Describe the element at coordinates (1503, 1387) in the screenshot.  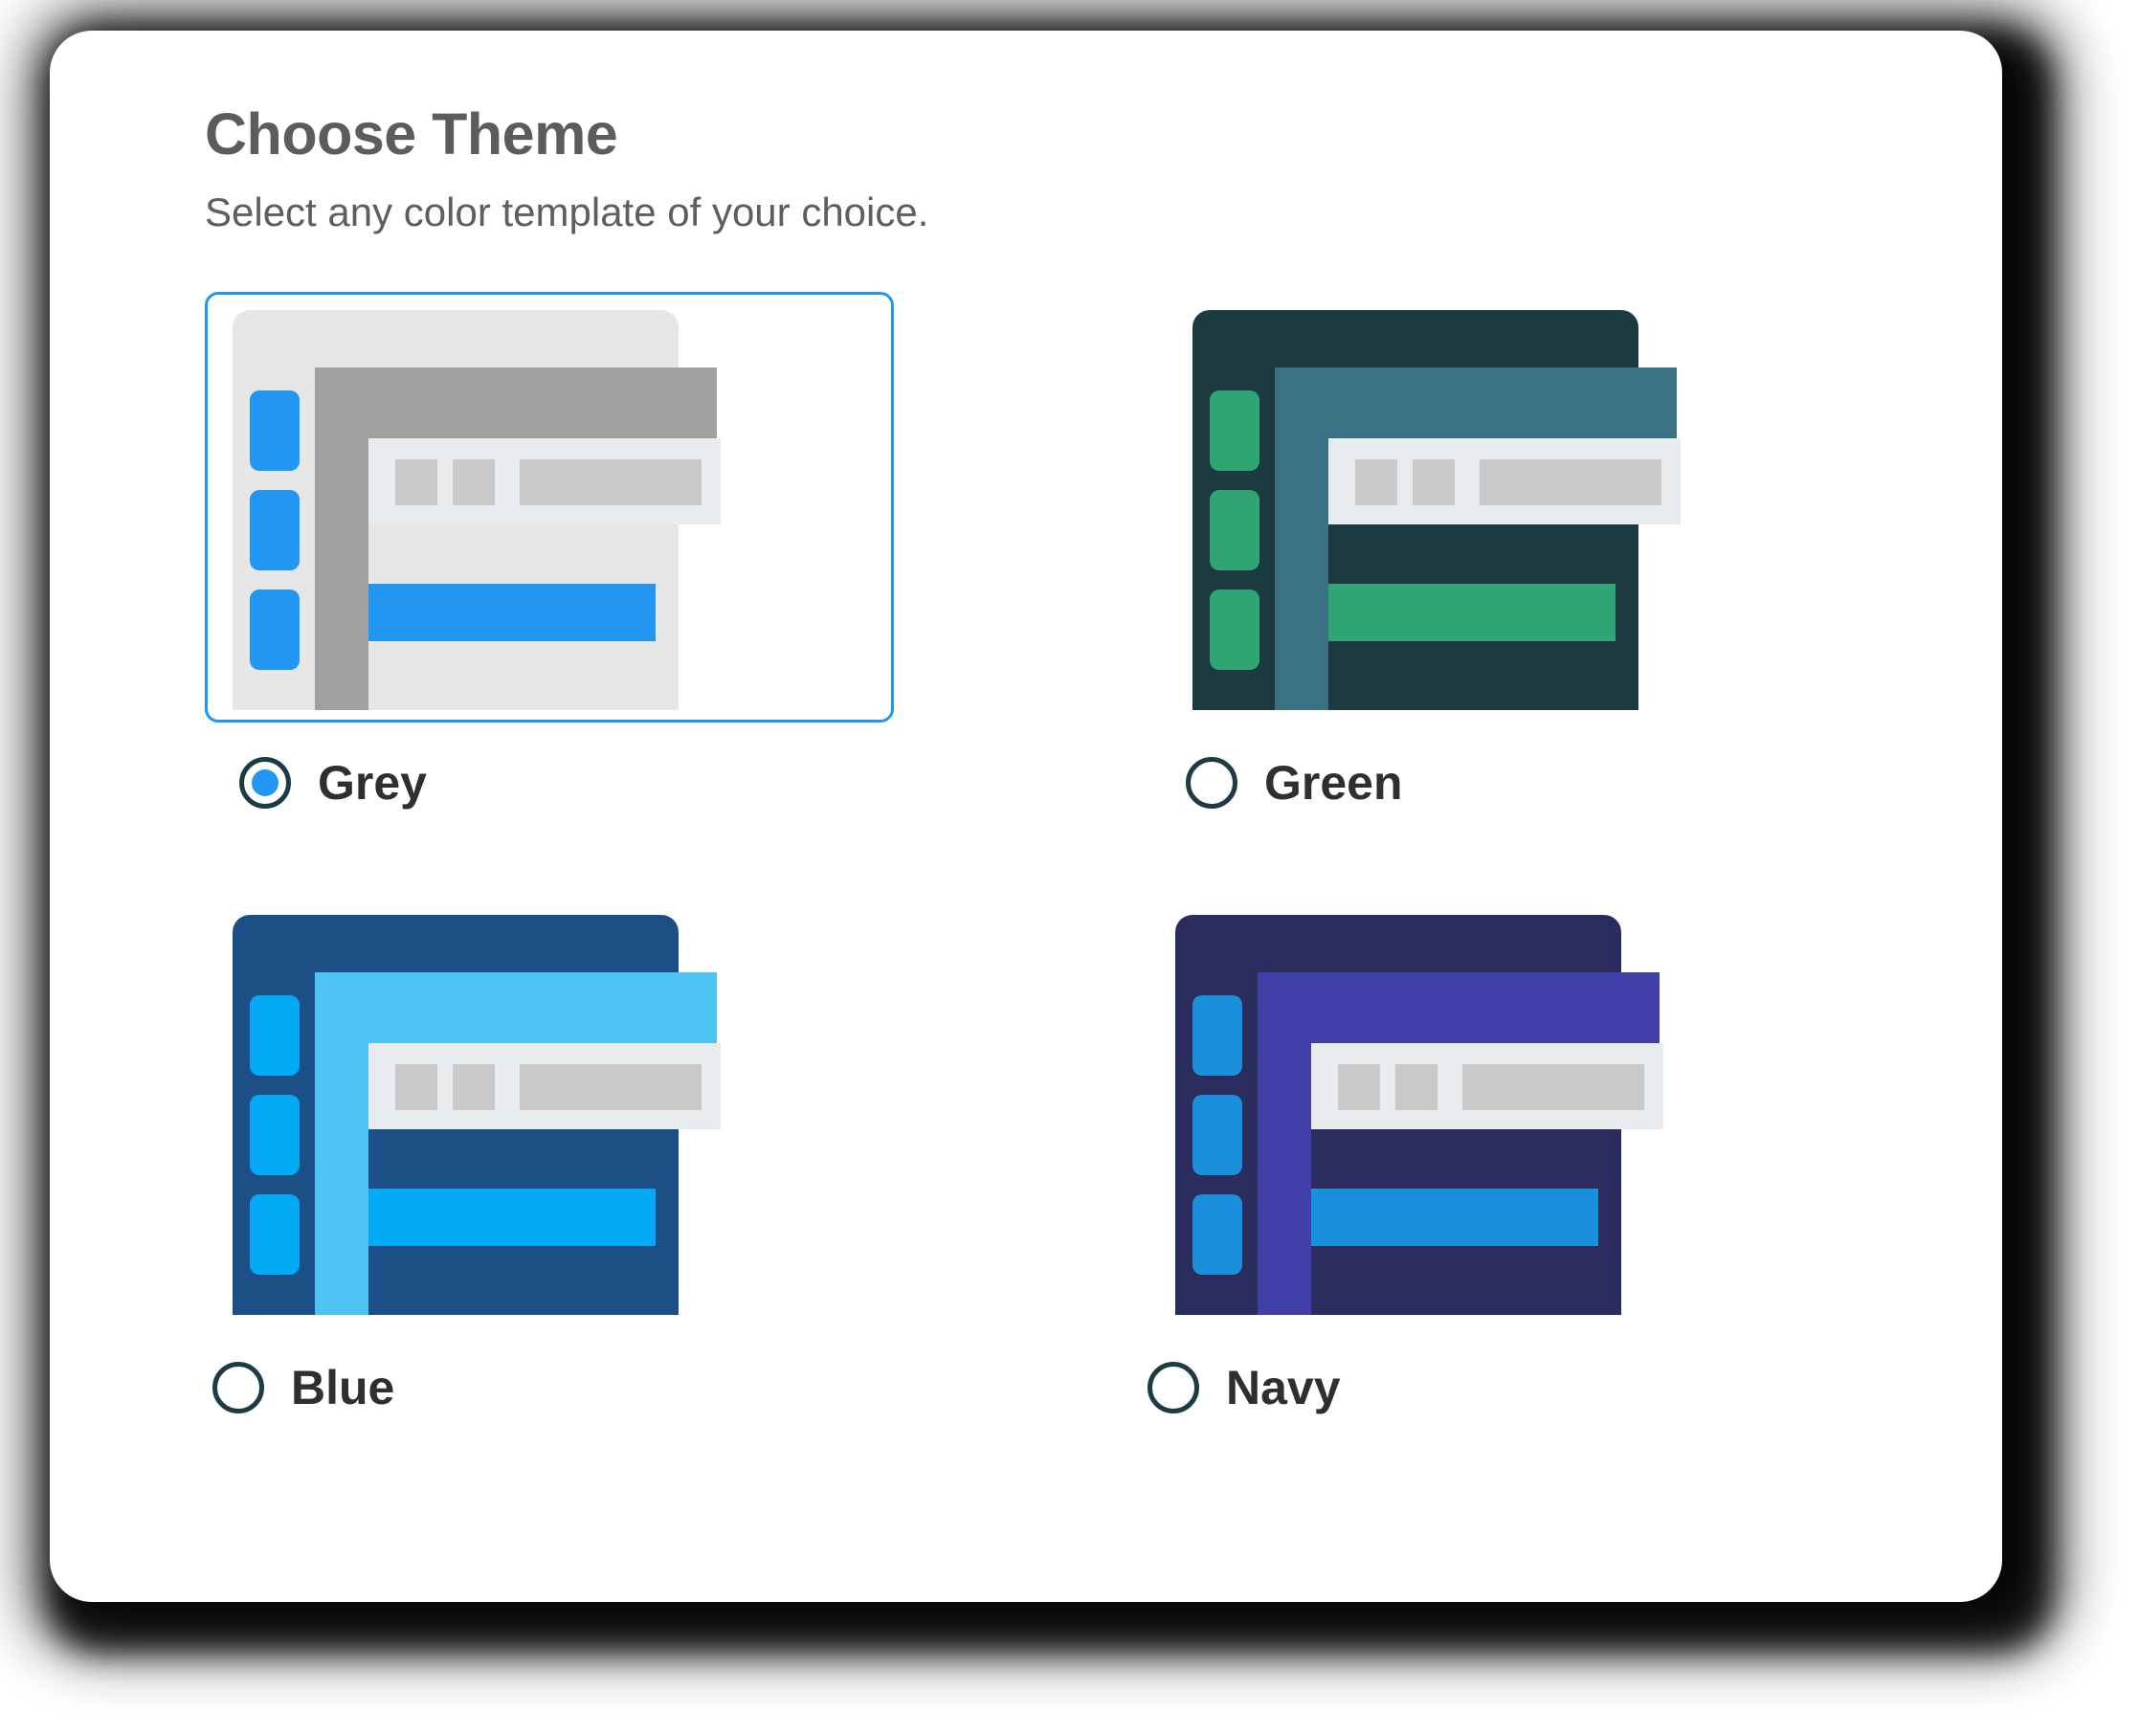
I see `theme-radio-row-navy: Navy` at that location.